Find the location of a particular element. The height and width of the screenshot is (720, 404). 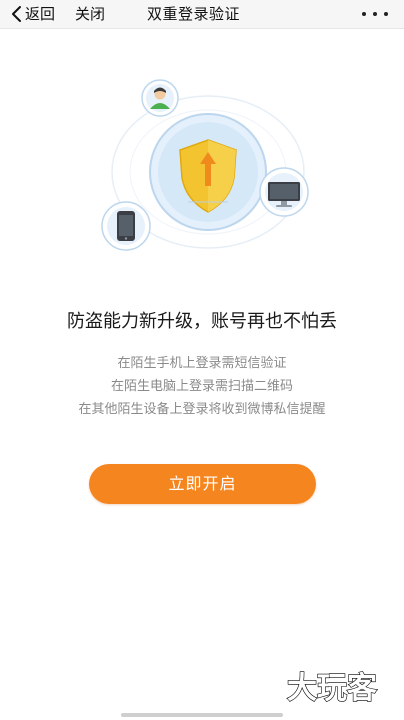

mobile-phone-icon is located at coordinates (126, 226).